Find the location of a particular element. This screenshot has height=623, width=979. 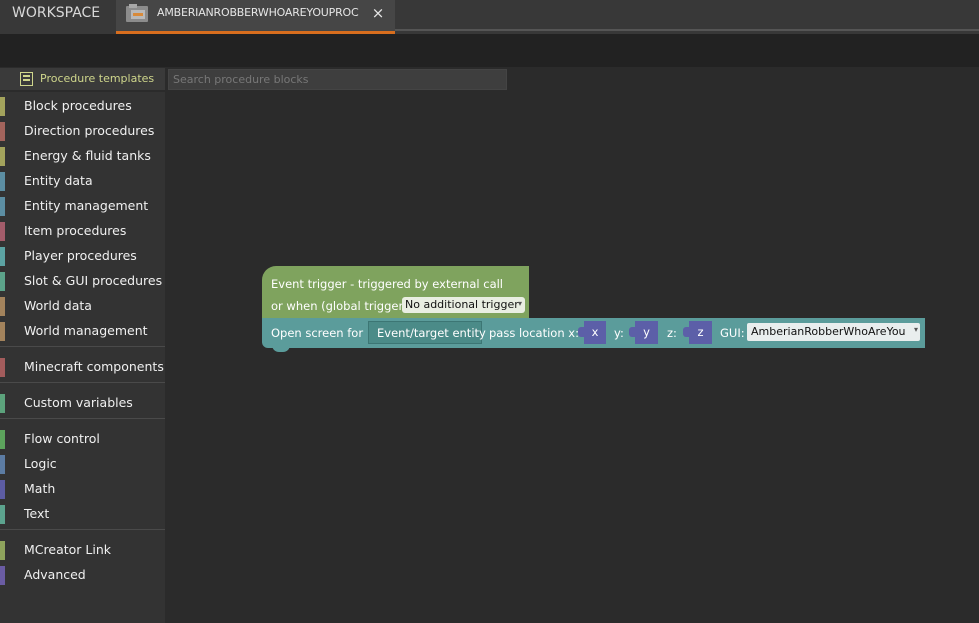

sidebar-category-custom-variables: Custom variables is located at coordinates (82, 403).